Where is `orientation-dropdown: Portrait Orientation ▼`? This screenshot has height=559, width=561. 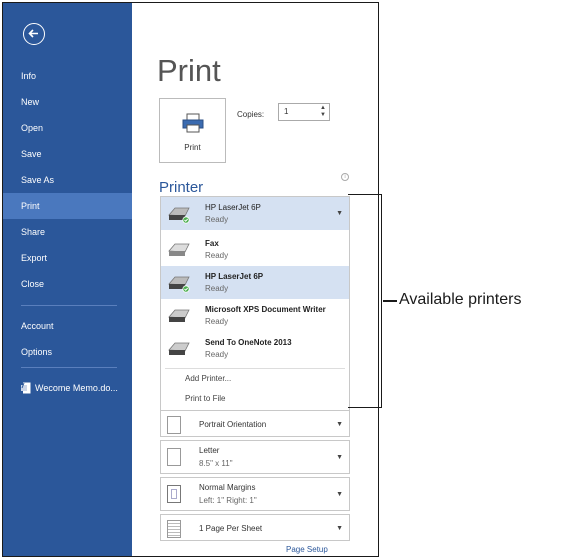
orientation-dropdown: Portrait Orientation ▼ is located at coordinates (255, 423).